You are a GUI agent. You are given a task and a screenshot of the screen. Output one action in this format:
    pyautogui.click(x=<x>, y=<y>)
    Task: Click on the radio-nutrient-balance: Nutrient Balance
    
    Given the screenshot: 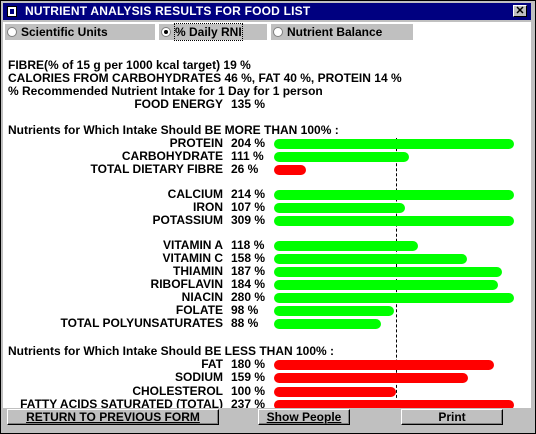 What is the action you would take?
    pyautogui.click(x=342, y=32)
    